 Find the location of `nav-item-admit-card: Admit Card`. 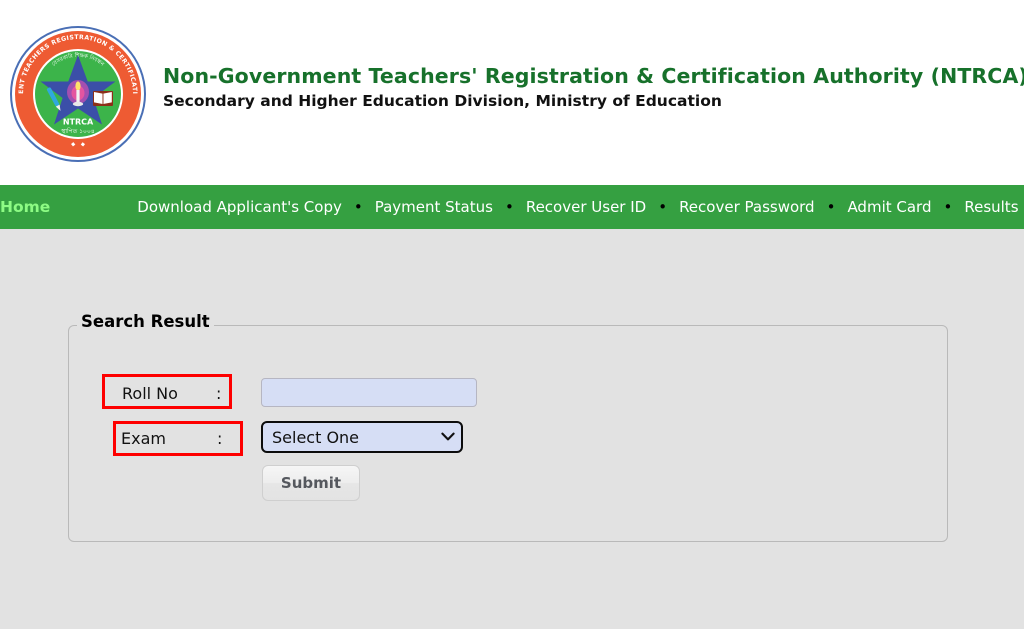

nav-item-admit-card: Admit Card is located at coordinates (889, 207).